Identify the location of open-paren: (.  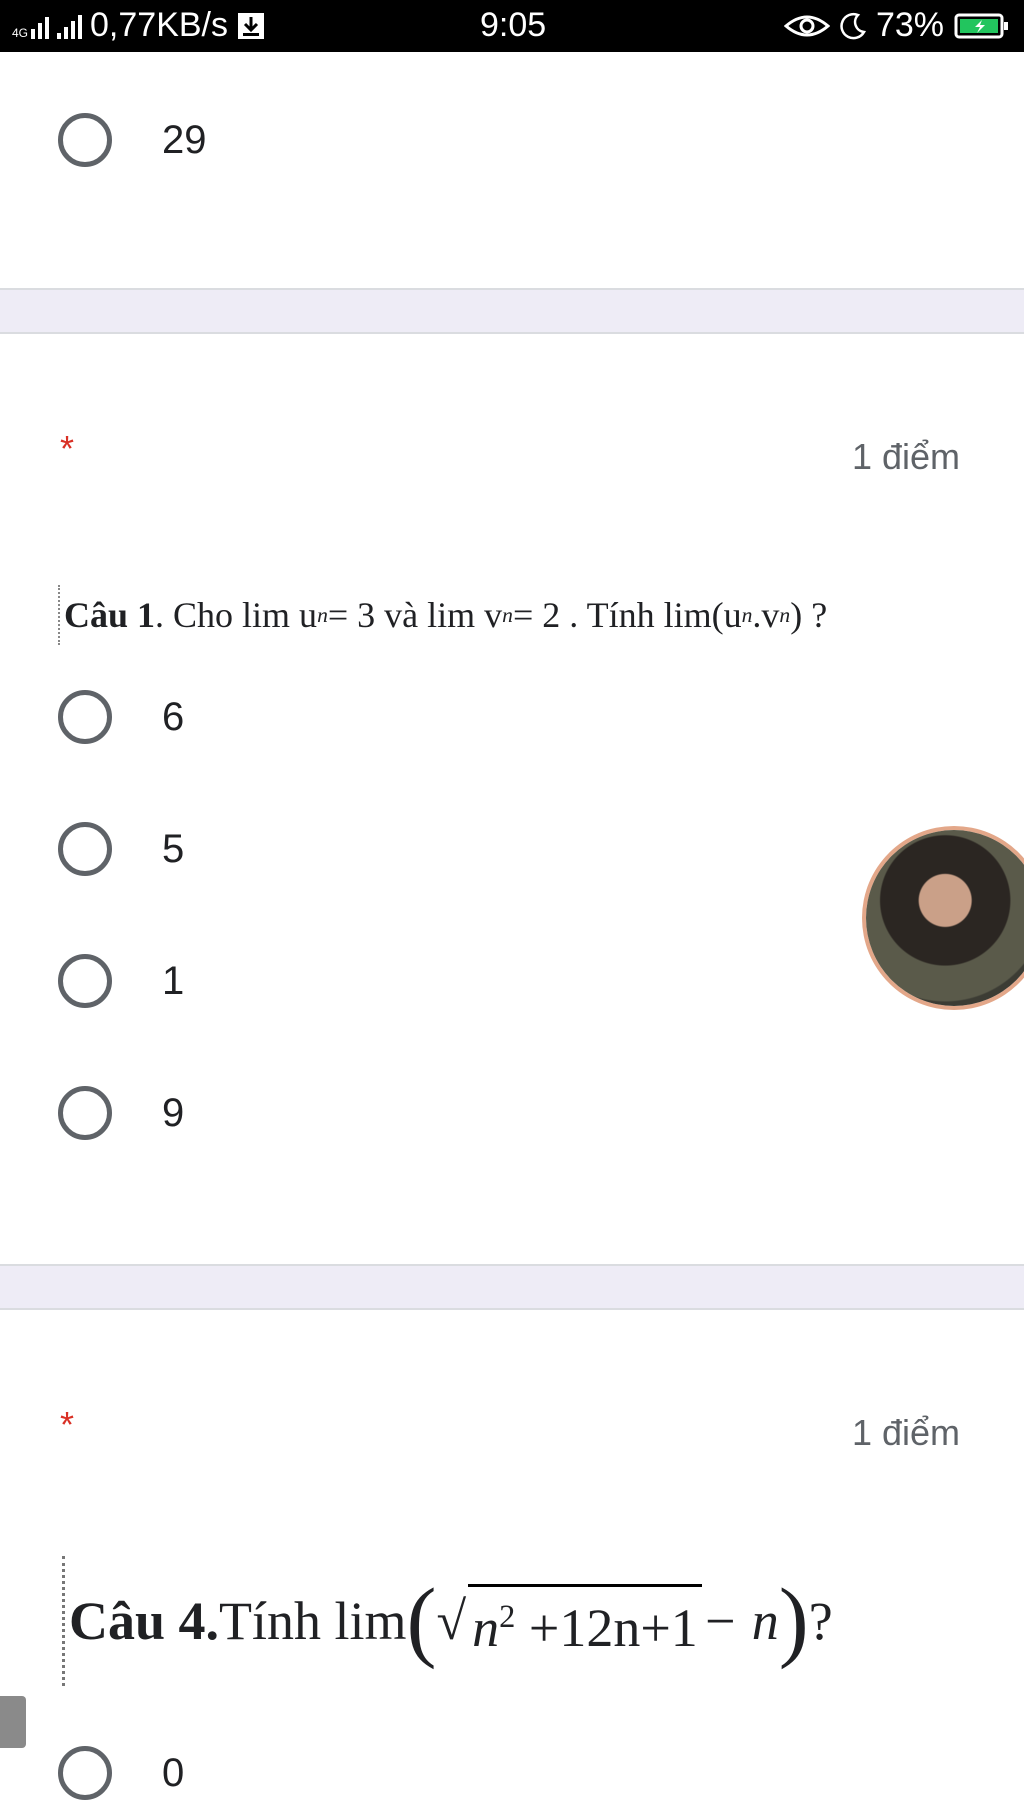
(421, 1620).